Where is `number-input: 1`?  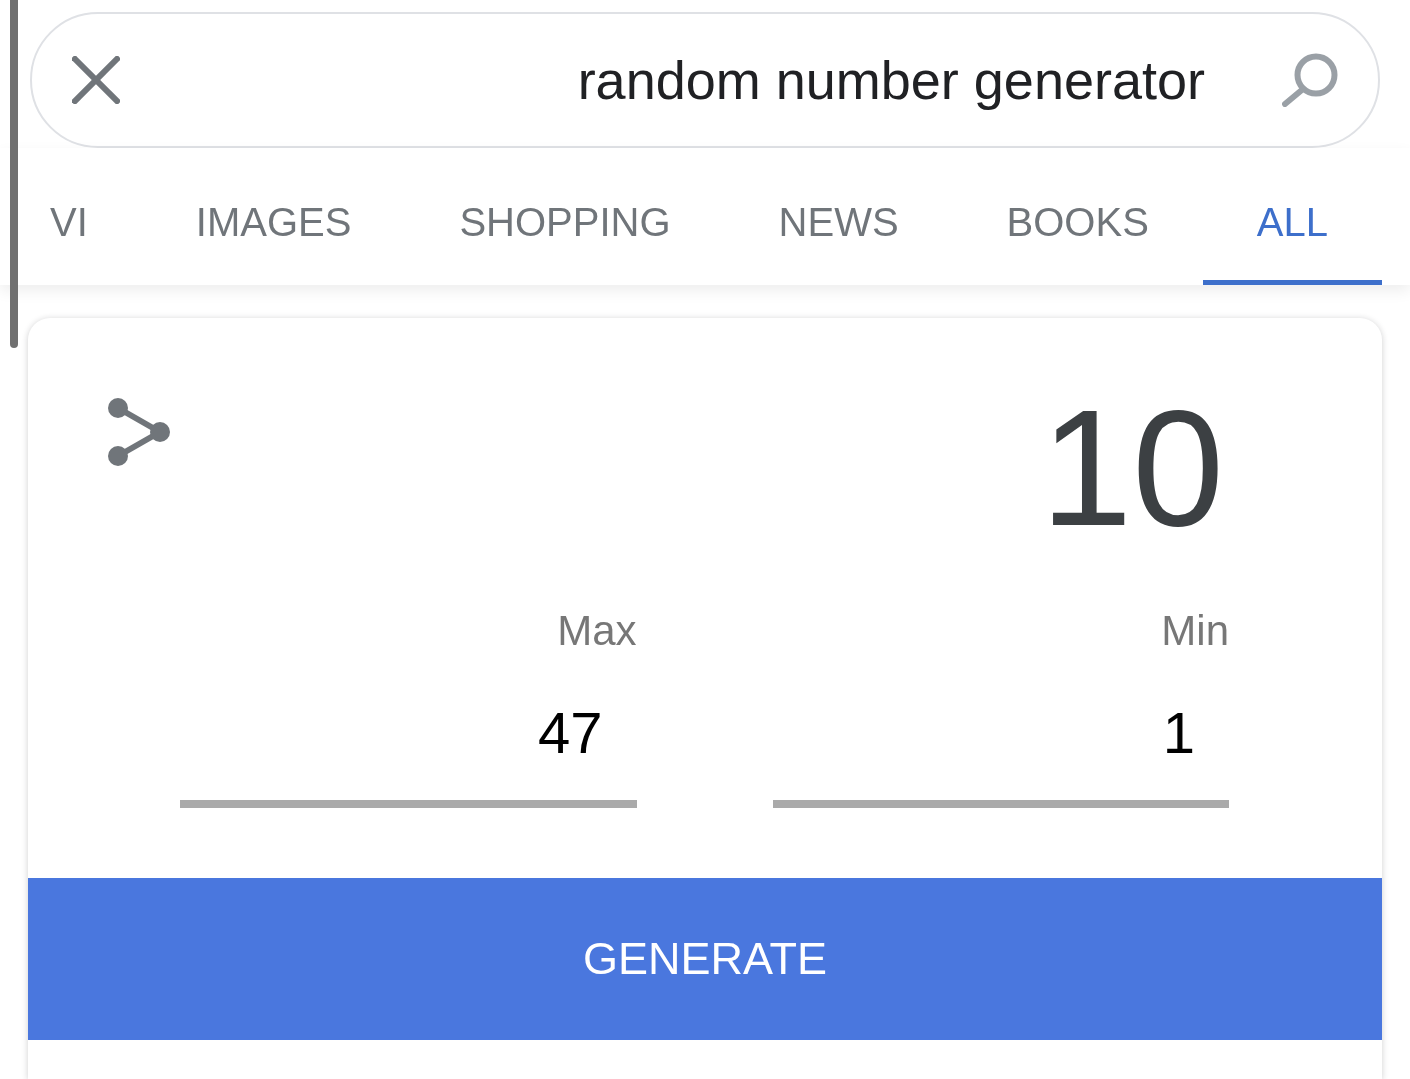
number-input: 1 is located at coordinates (1000, 736).